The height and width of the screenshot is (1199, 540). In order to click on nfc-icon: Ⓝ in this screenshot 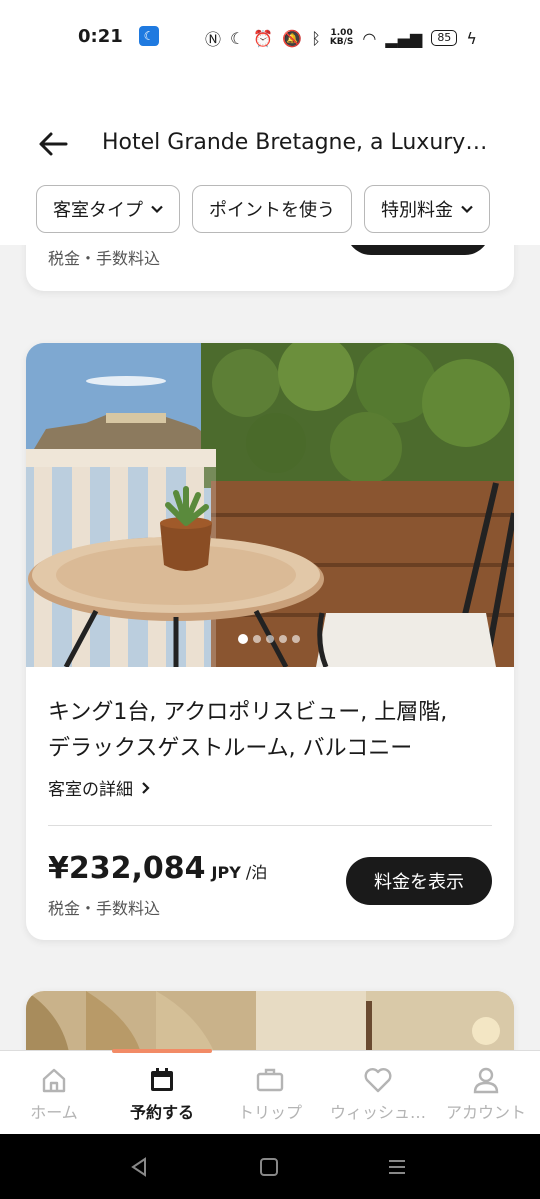, I will do `click(213, 39)`.